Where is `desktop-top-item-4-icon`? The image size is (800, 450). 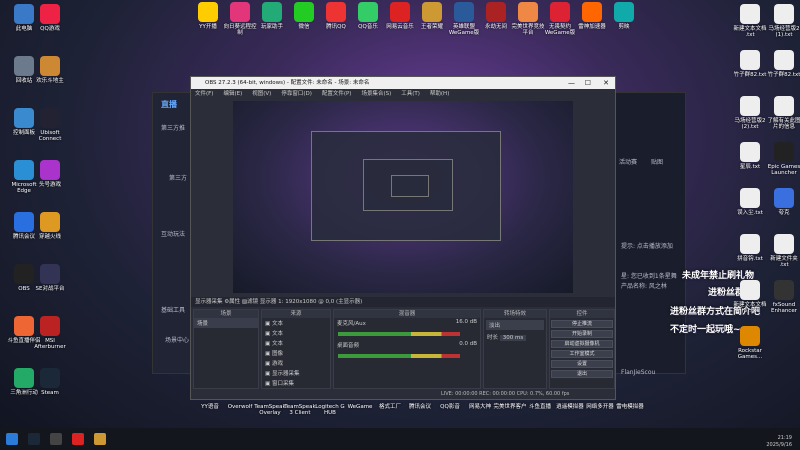
desktop-top-item-4-icon is located at coordinates (336, 12).